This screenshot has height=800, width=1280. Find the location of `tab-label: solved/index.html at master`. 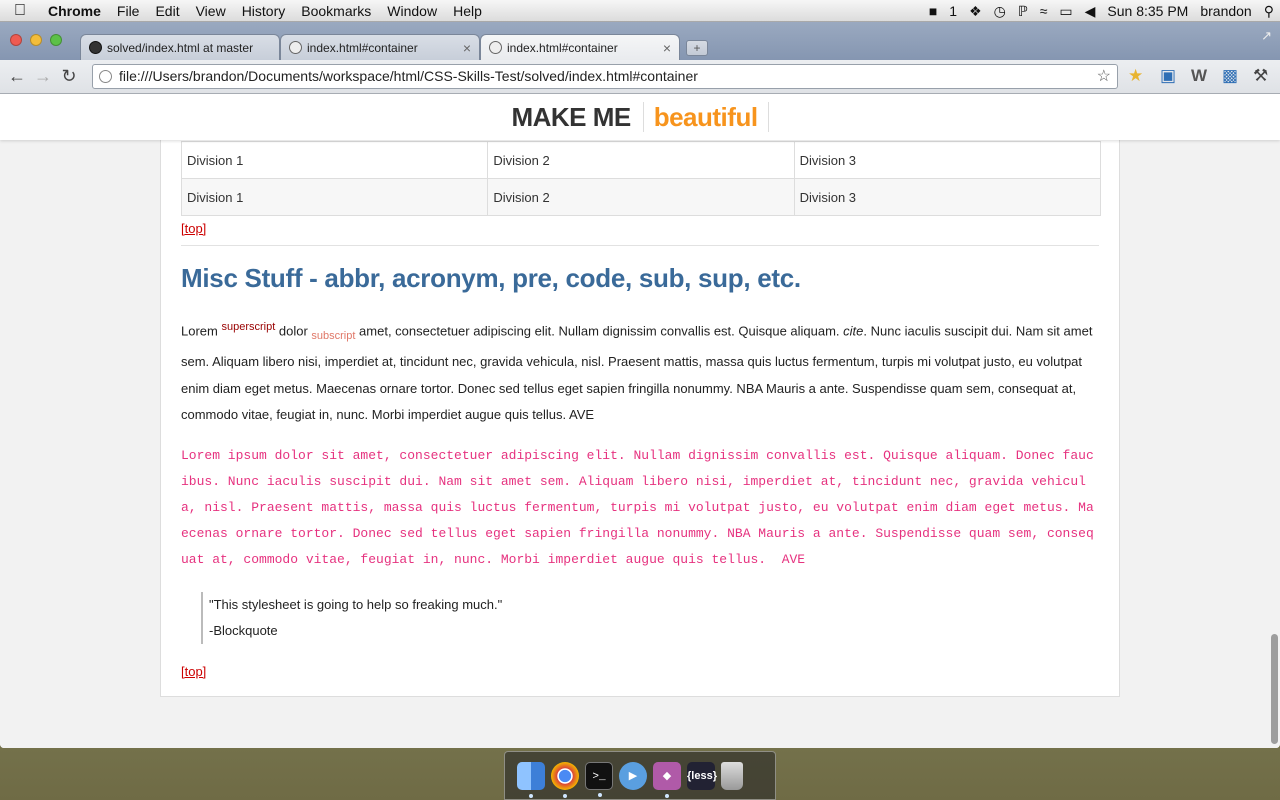

tab-label: solved/index.html at master is located at coordinates (180, 48).